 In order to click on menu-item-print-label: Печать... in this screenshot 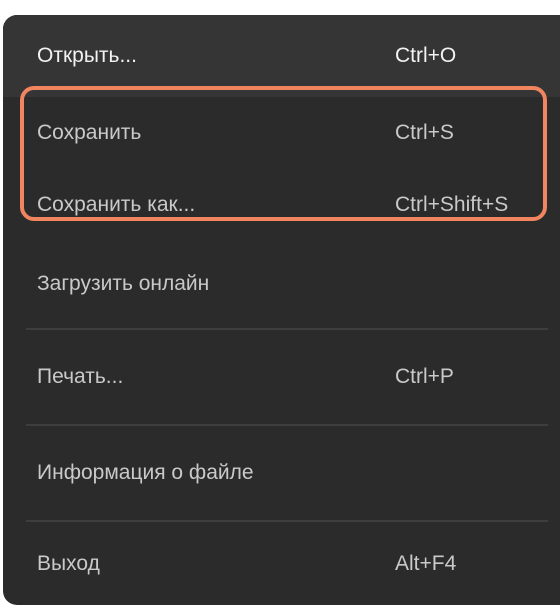, I will do `click(80, 376)`.